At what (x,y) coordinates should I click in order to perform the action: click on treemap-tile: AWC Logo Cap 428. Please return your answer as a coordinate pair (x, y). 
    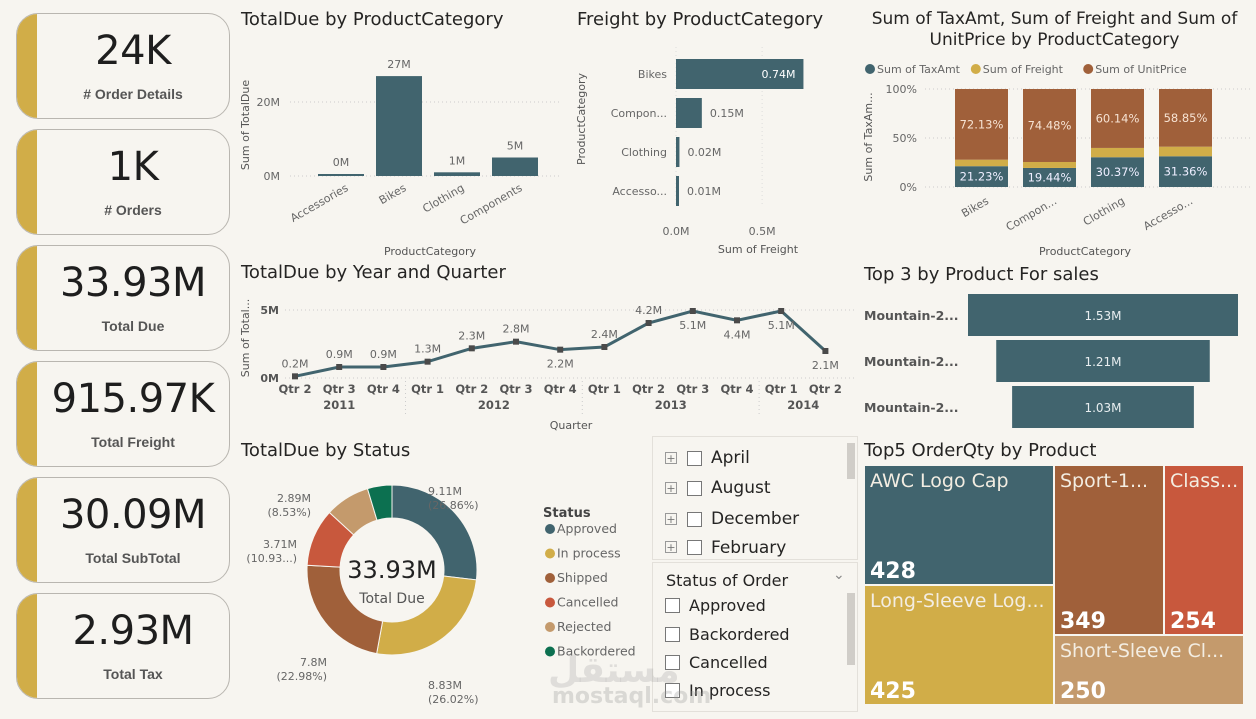
    Looking at the image, I should click on (959, 525).